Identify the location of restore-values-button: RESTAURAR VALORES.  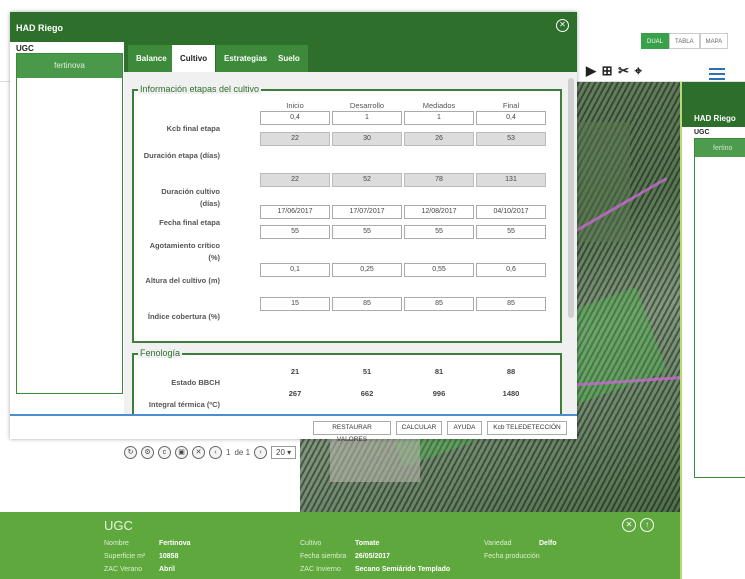
(352, 432).